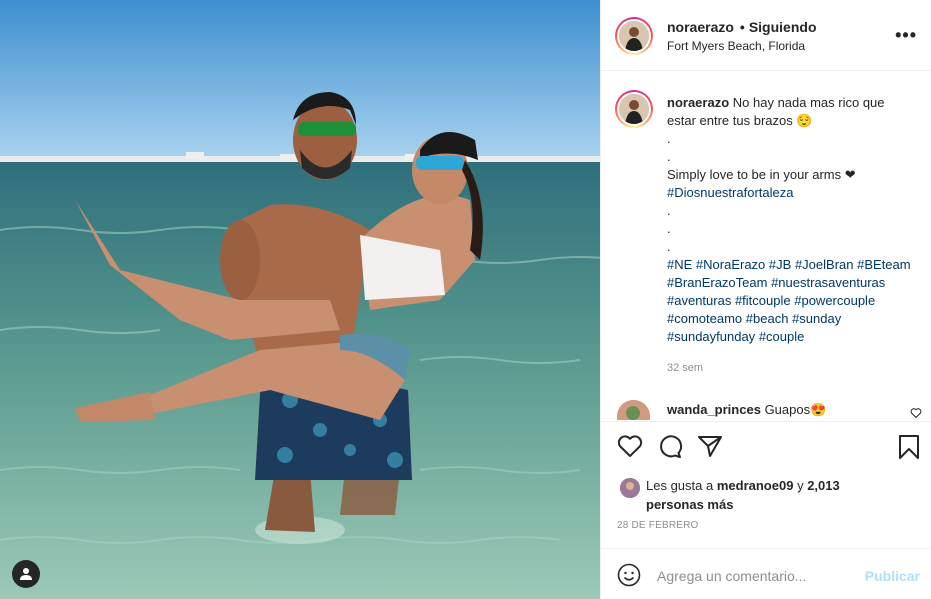 This screenshot has width=931, height=599. I want to click on likes-joiner: y, so click(800, 485).